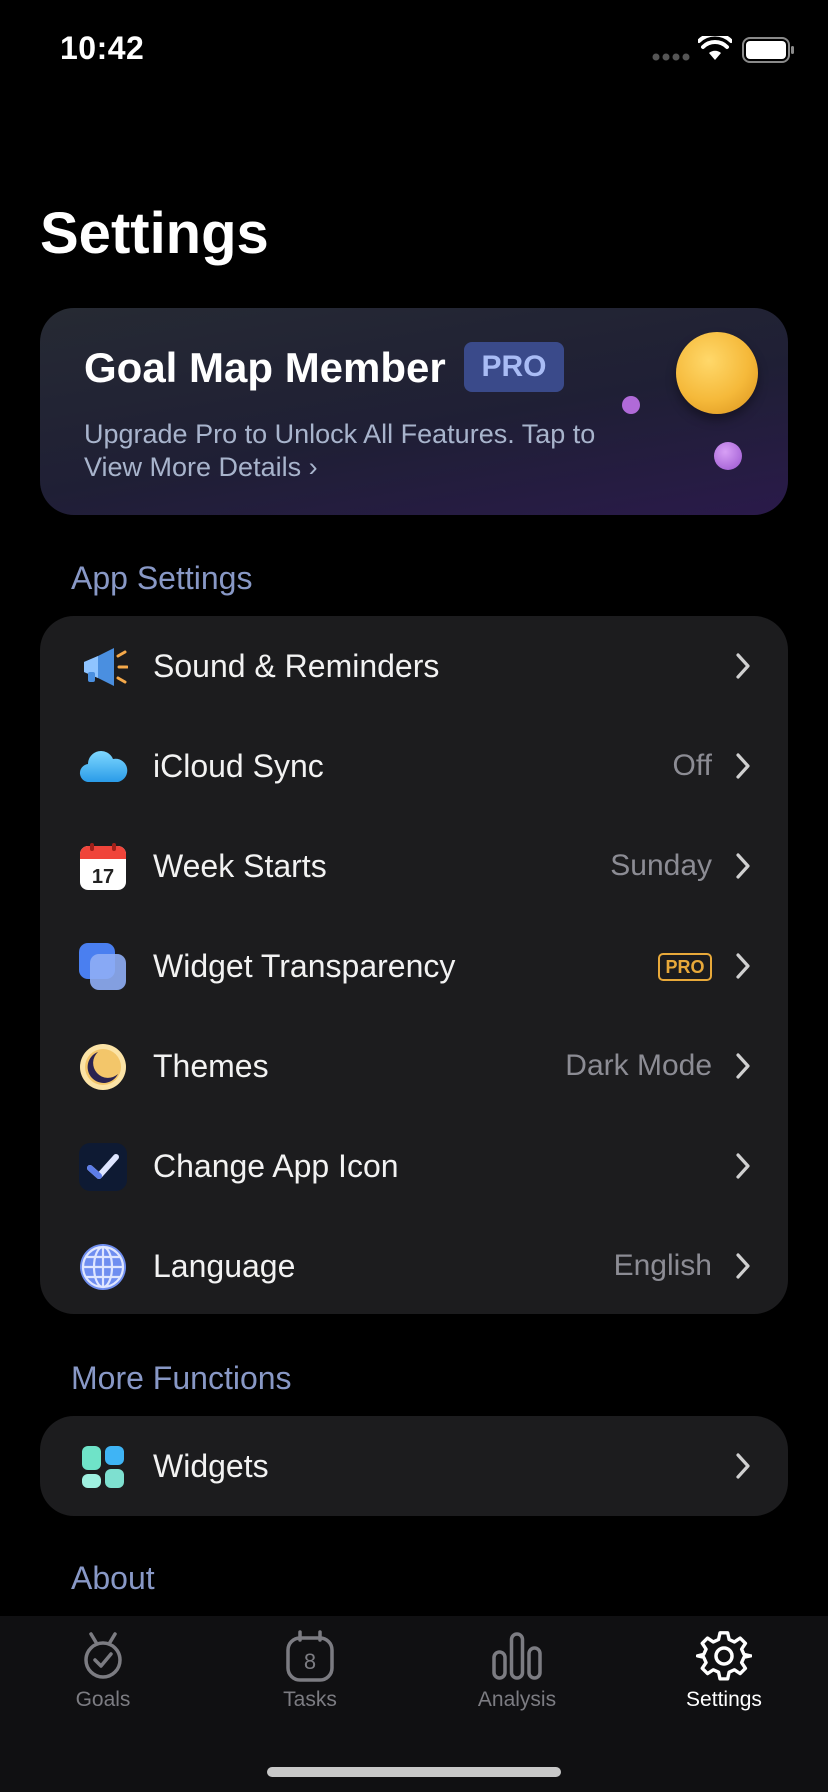  What do you see at coordinates (724, 1699) in the screenshot?
I see `tab-label: Settings` at bounding box center [724, 1699].